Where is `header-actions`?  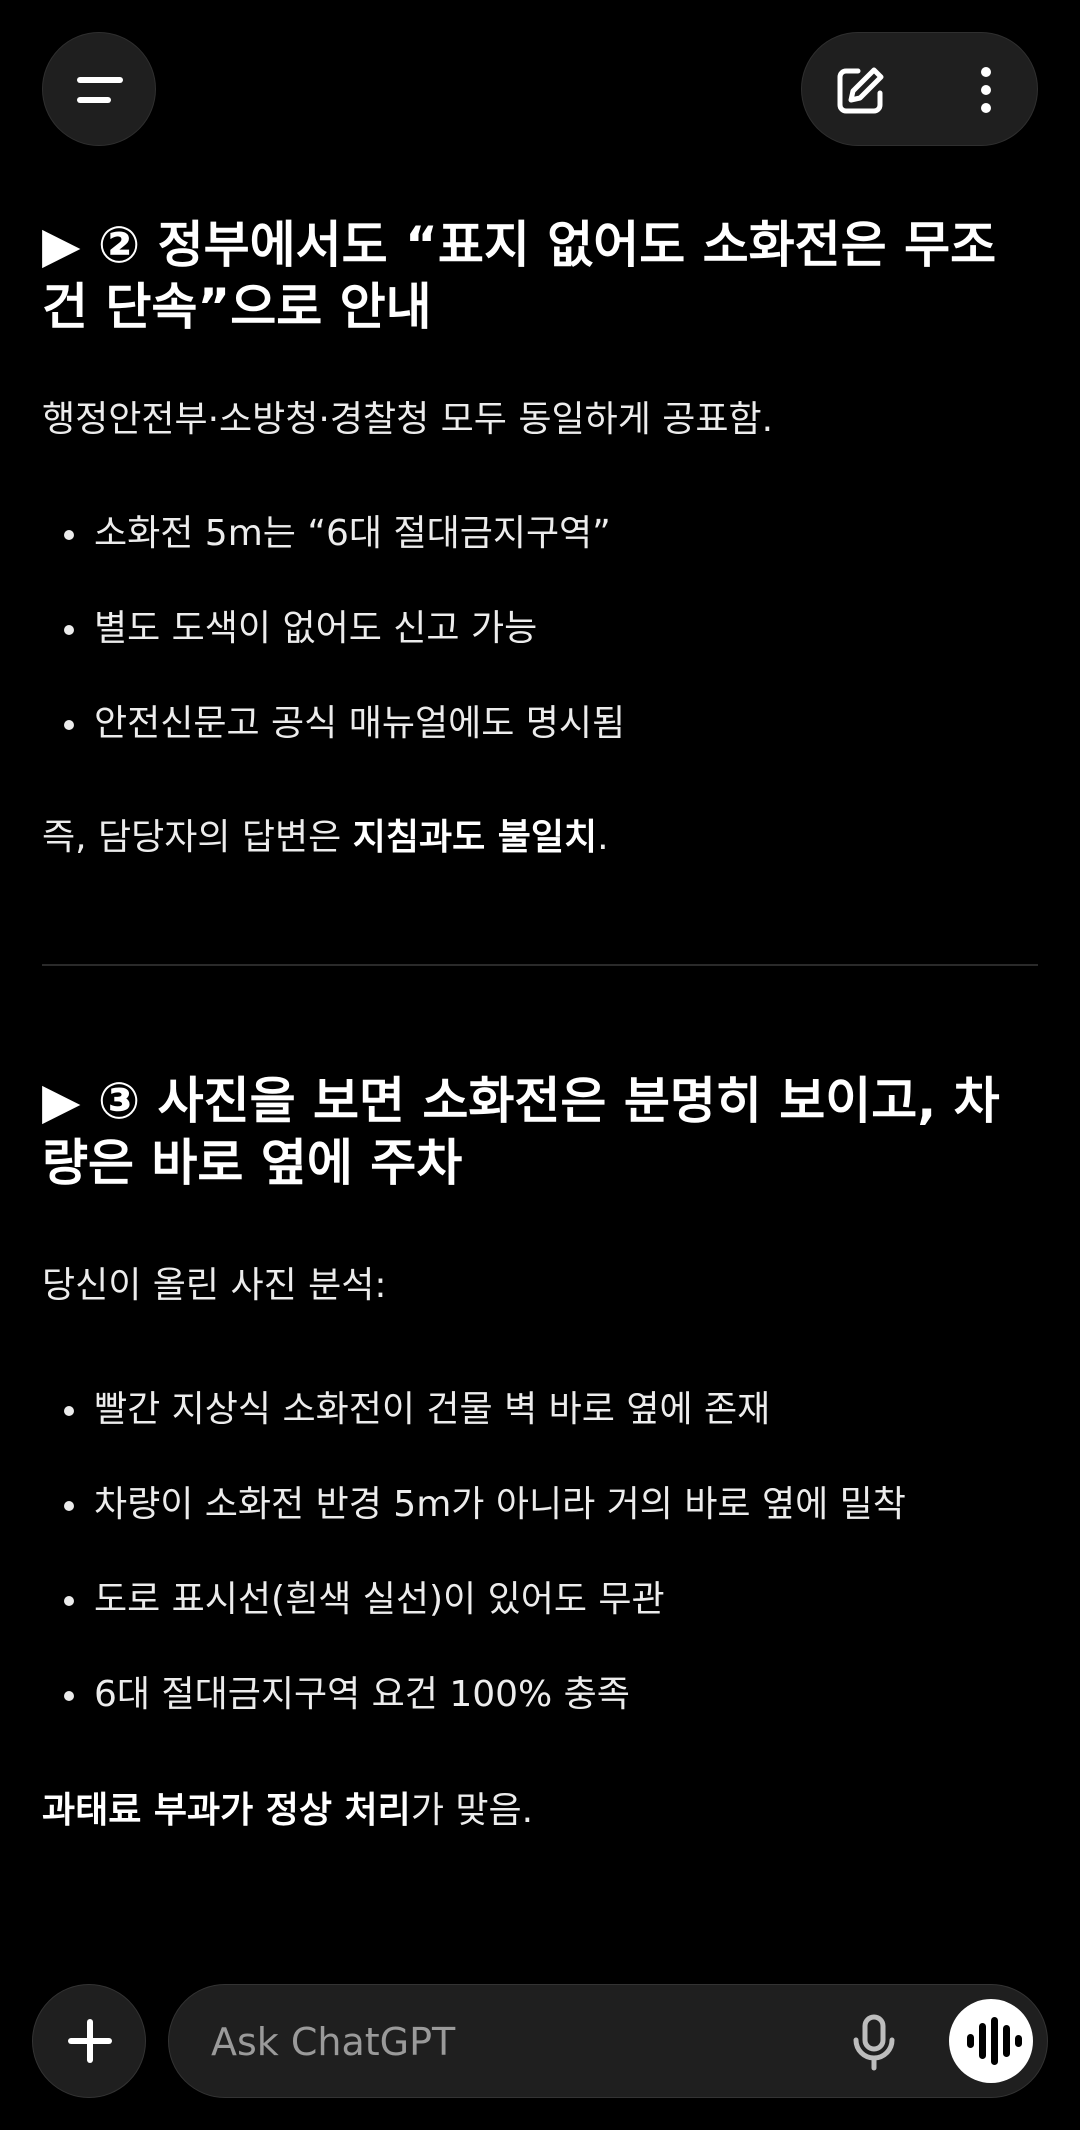 header-actions is located at coordinates (919, 89).